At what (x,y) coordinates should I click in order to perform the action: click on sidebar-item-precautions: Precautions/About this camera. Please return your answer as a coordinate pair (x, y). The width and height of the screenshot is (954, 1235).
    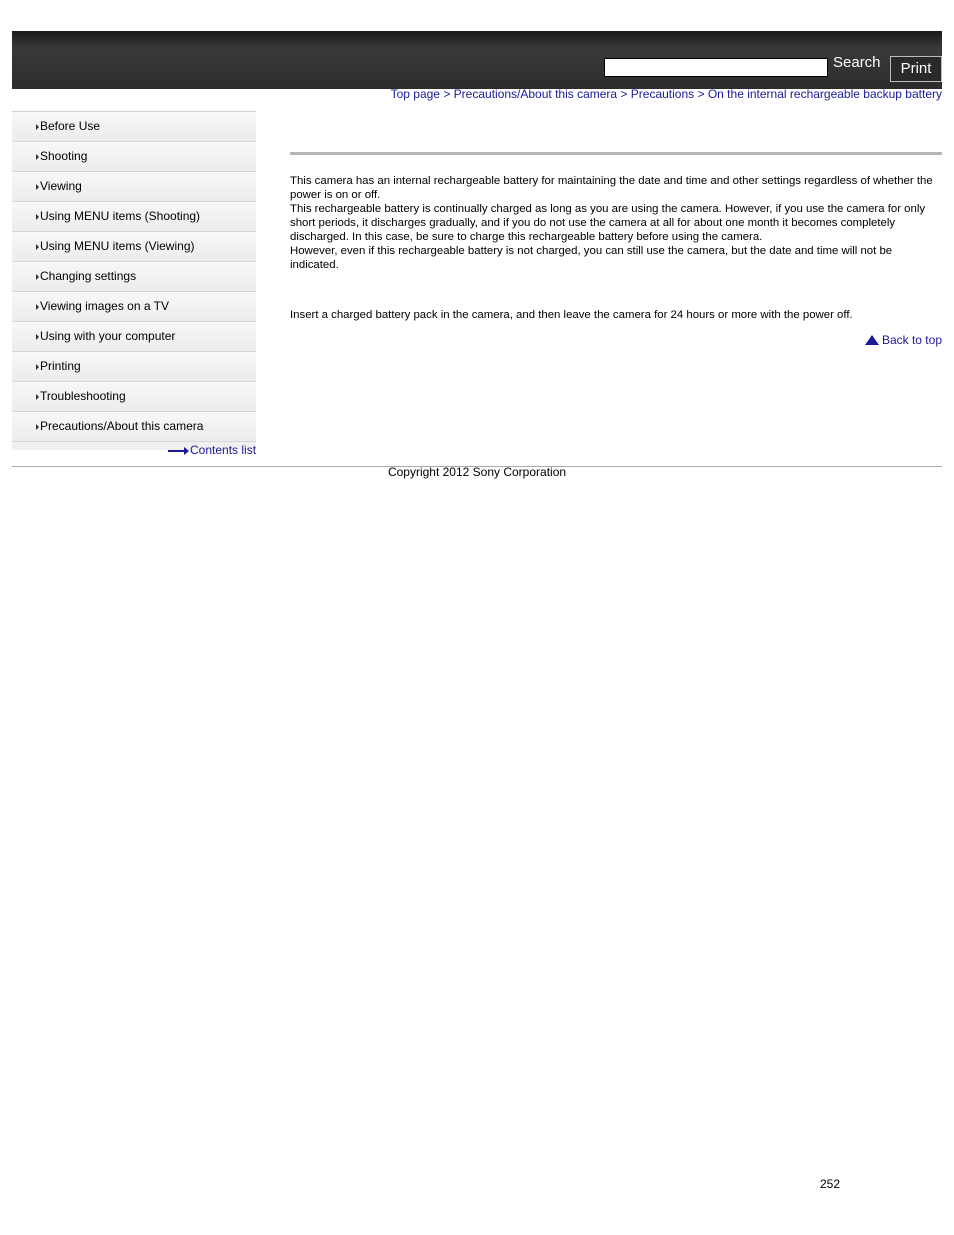
    Looking at the image, I should click on (134, 427).